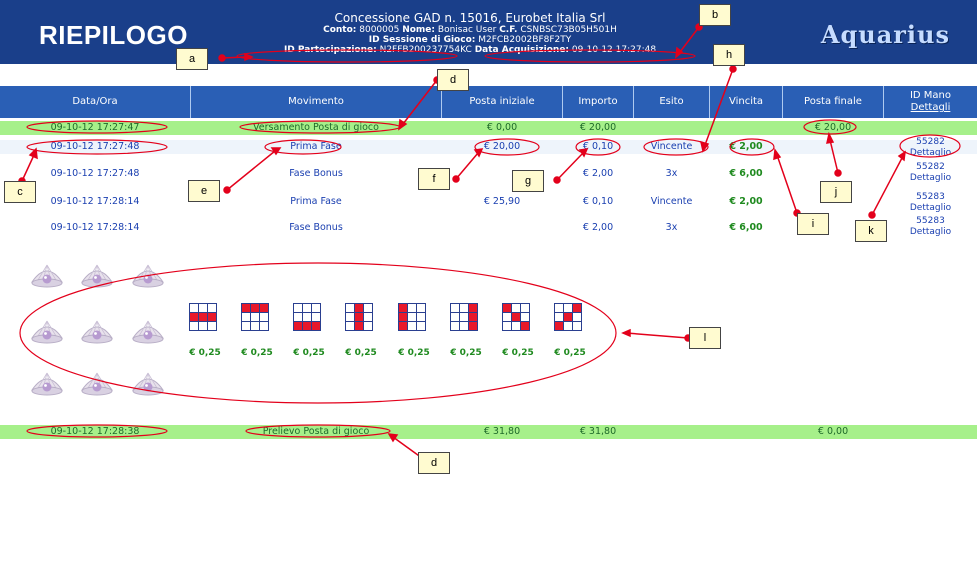  I want to click on callout-k: k, so click(871, 231).